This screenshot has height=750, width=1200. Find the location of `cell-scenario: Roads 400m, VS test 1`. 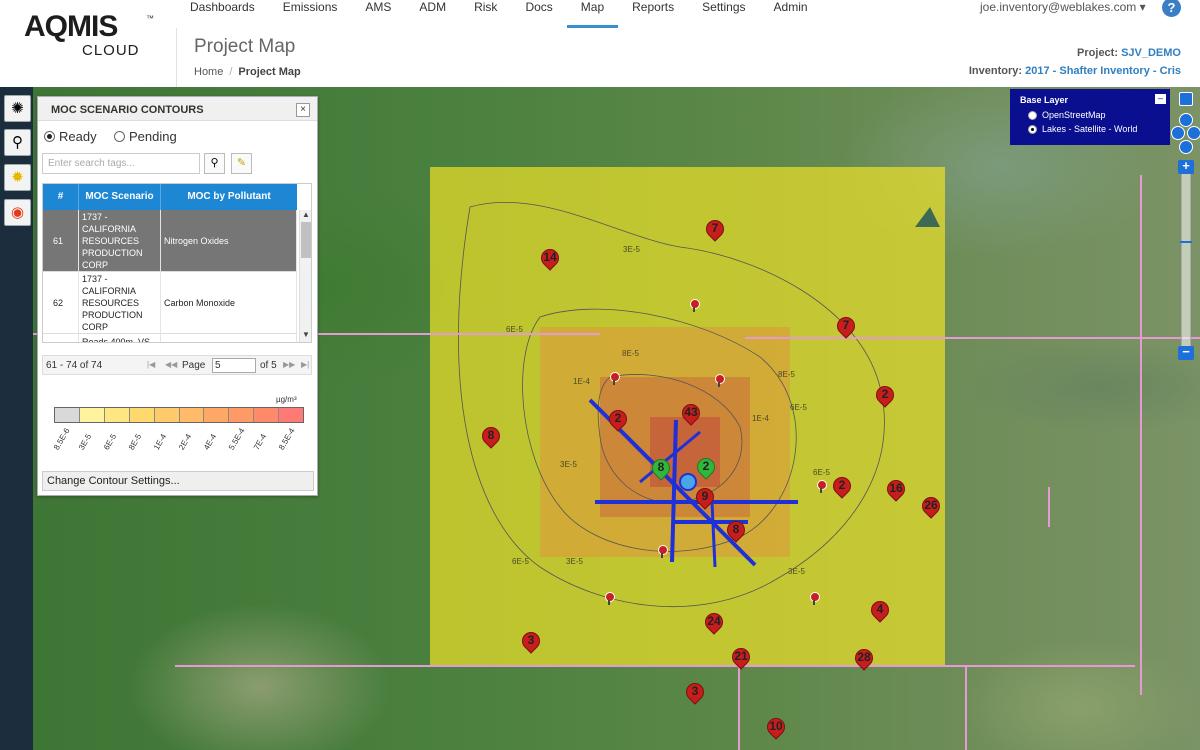

cell-scenario: Roads 400m, VS test 1 is located at coordinates (120, 338).